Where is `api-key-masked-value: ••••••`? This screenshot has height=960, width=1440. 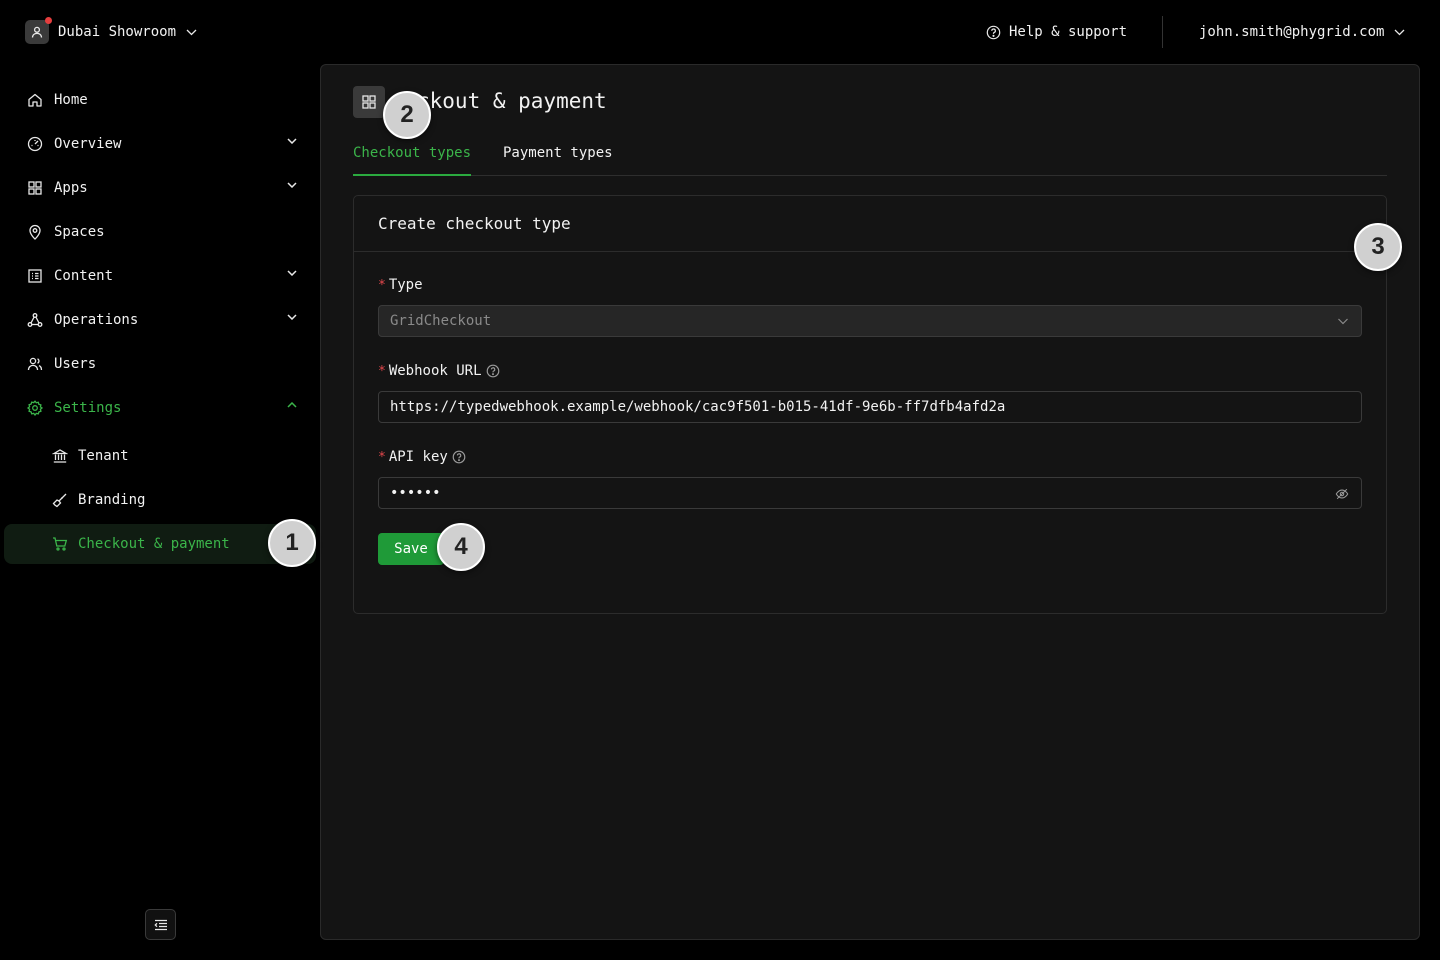 api-key-masked-value: •••••• is located at coordinates (415, 493).